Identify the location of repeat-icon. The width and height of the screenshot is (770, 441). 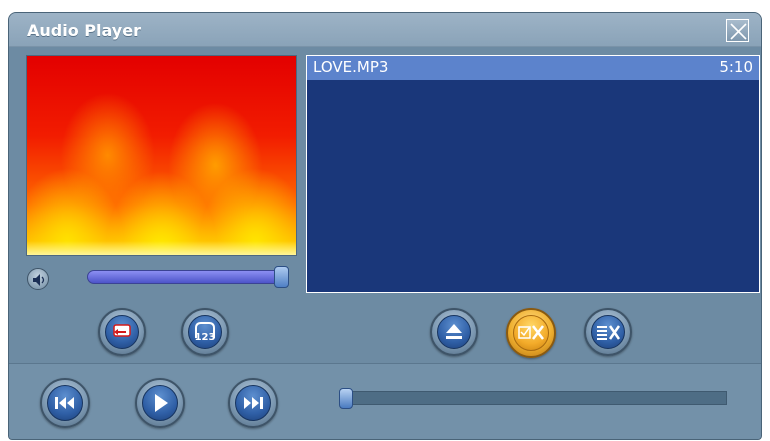
(122, 330).